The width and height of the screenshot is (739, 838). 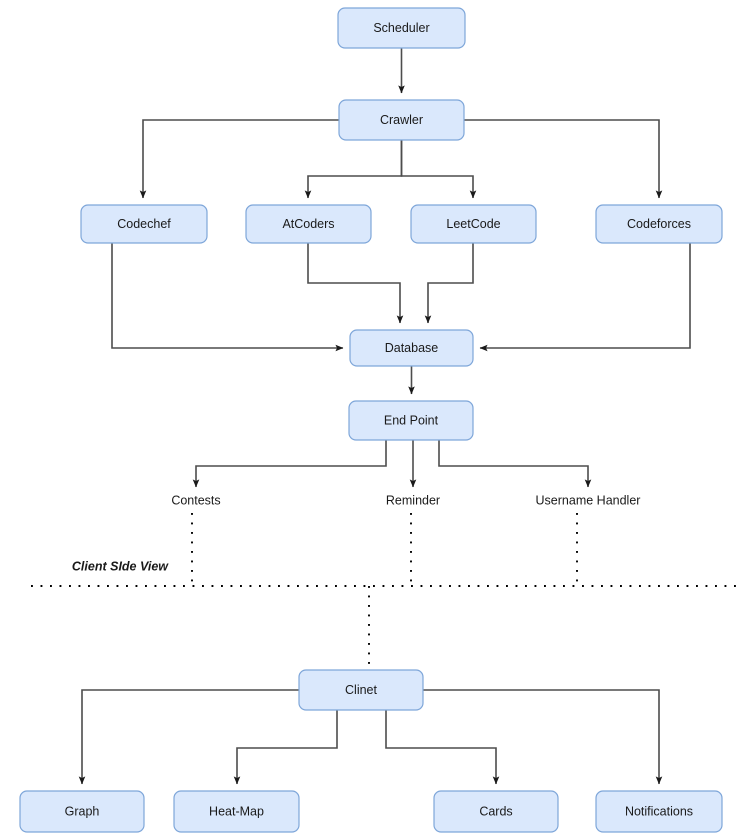 I want to click on node-label-codechef: Codechef, so click(x=144, y=224).